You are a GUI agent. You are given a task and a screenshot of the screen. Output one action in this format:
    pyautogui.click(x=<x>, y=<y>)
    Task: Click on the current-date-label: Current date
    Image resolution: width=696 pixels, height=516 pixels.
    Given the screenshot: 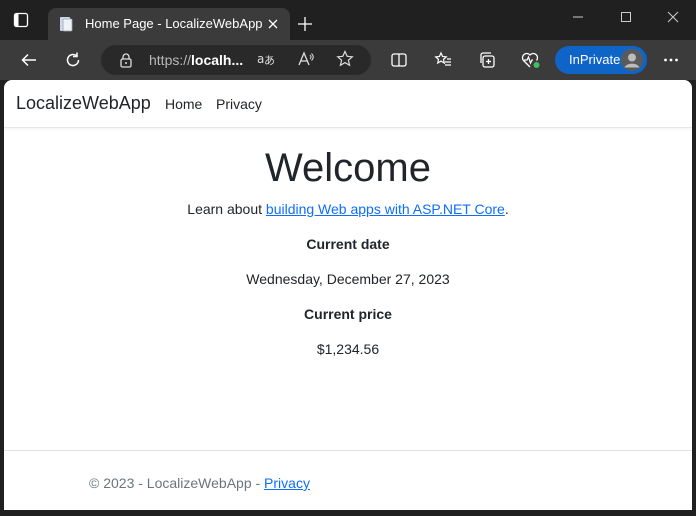 What is the action you would take?
    pyautogui.click(x=348, y=244)
    